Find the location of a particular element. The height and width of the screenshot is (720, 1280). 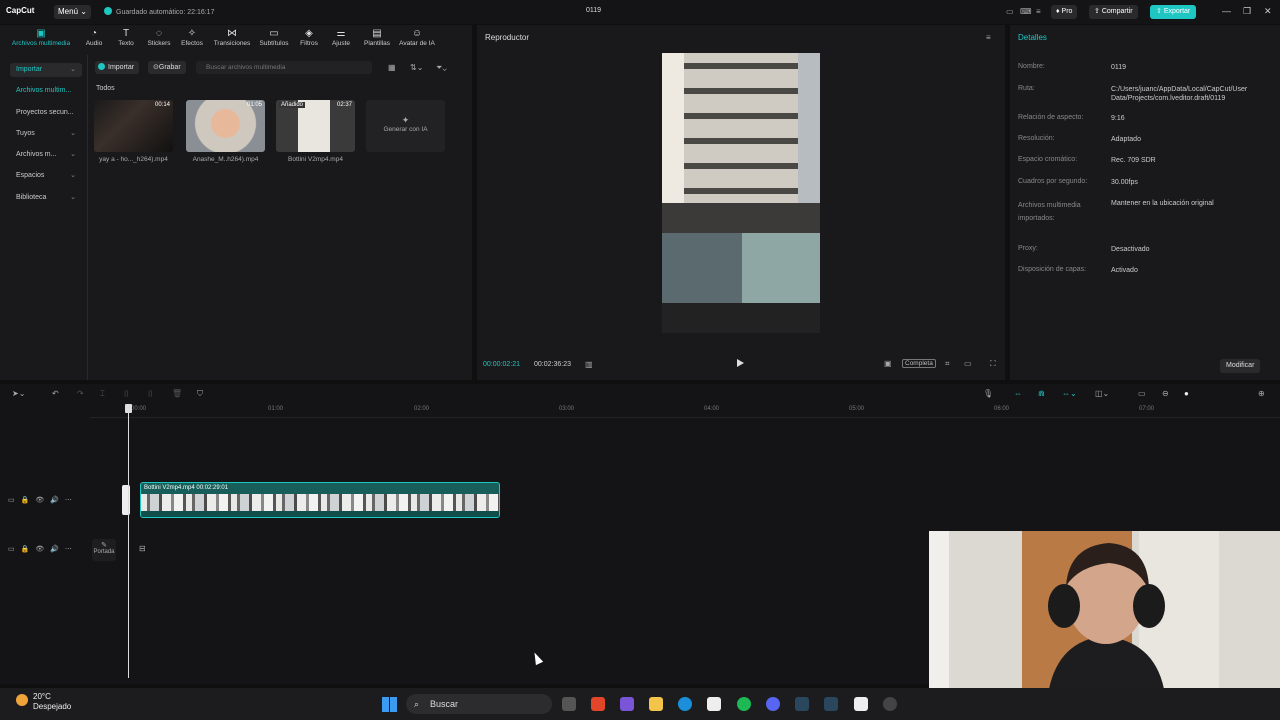

spotify-icon is located at coordinates (744, 704).